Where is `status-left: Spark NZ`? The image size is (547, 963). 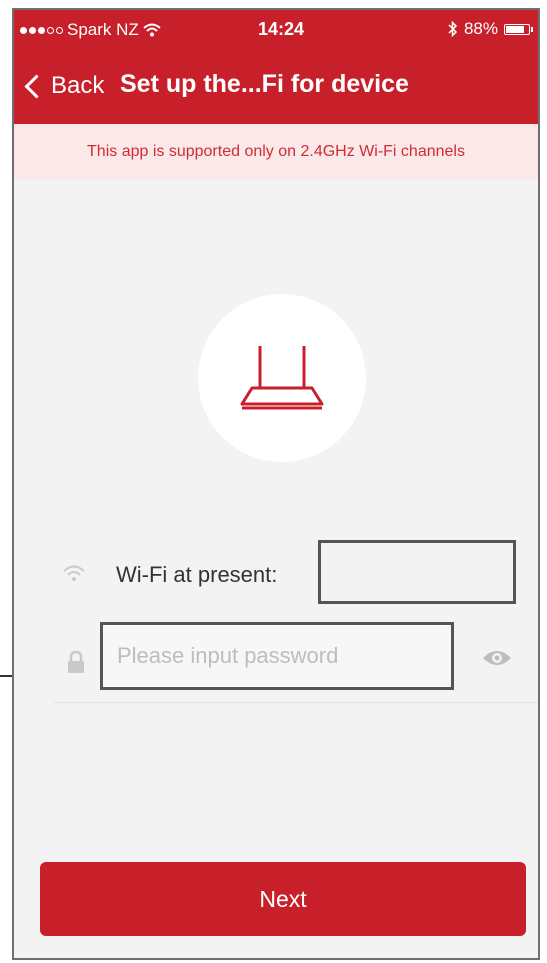 status-left: Spark NZ is located at coordinates (90, 30).